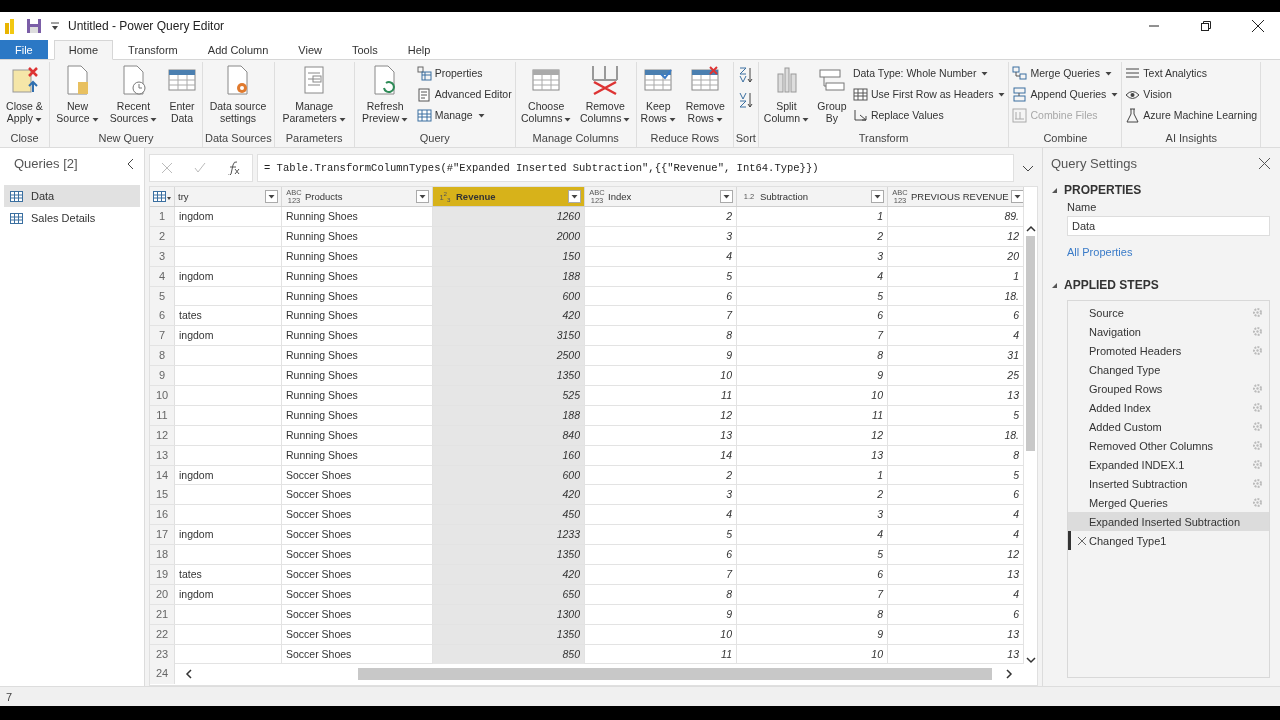 This screenshot has width=1280, height=720. I want to click on applied-step: Inserted Subtraction, so click(1168, 483).